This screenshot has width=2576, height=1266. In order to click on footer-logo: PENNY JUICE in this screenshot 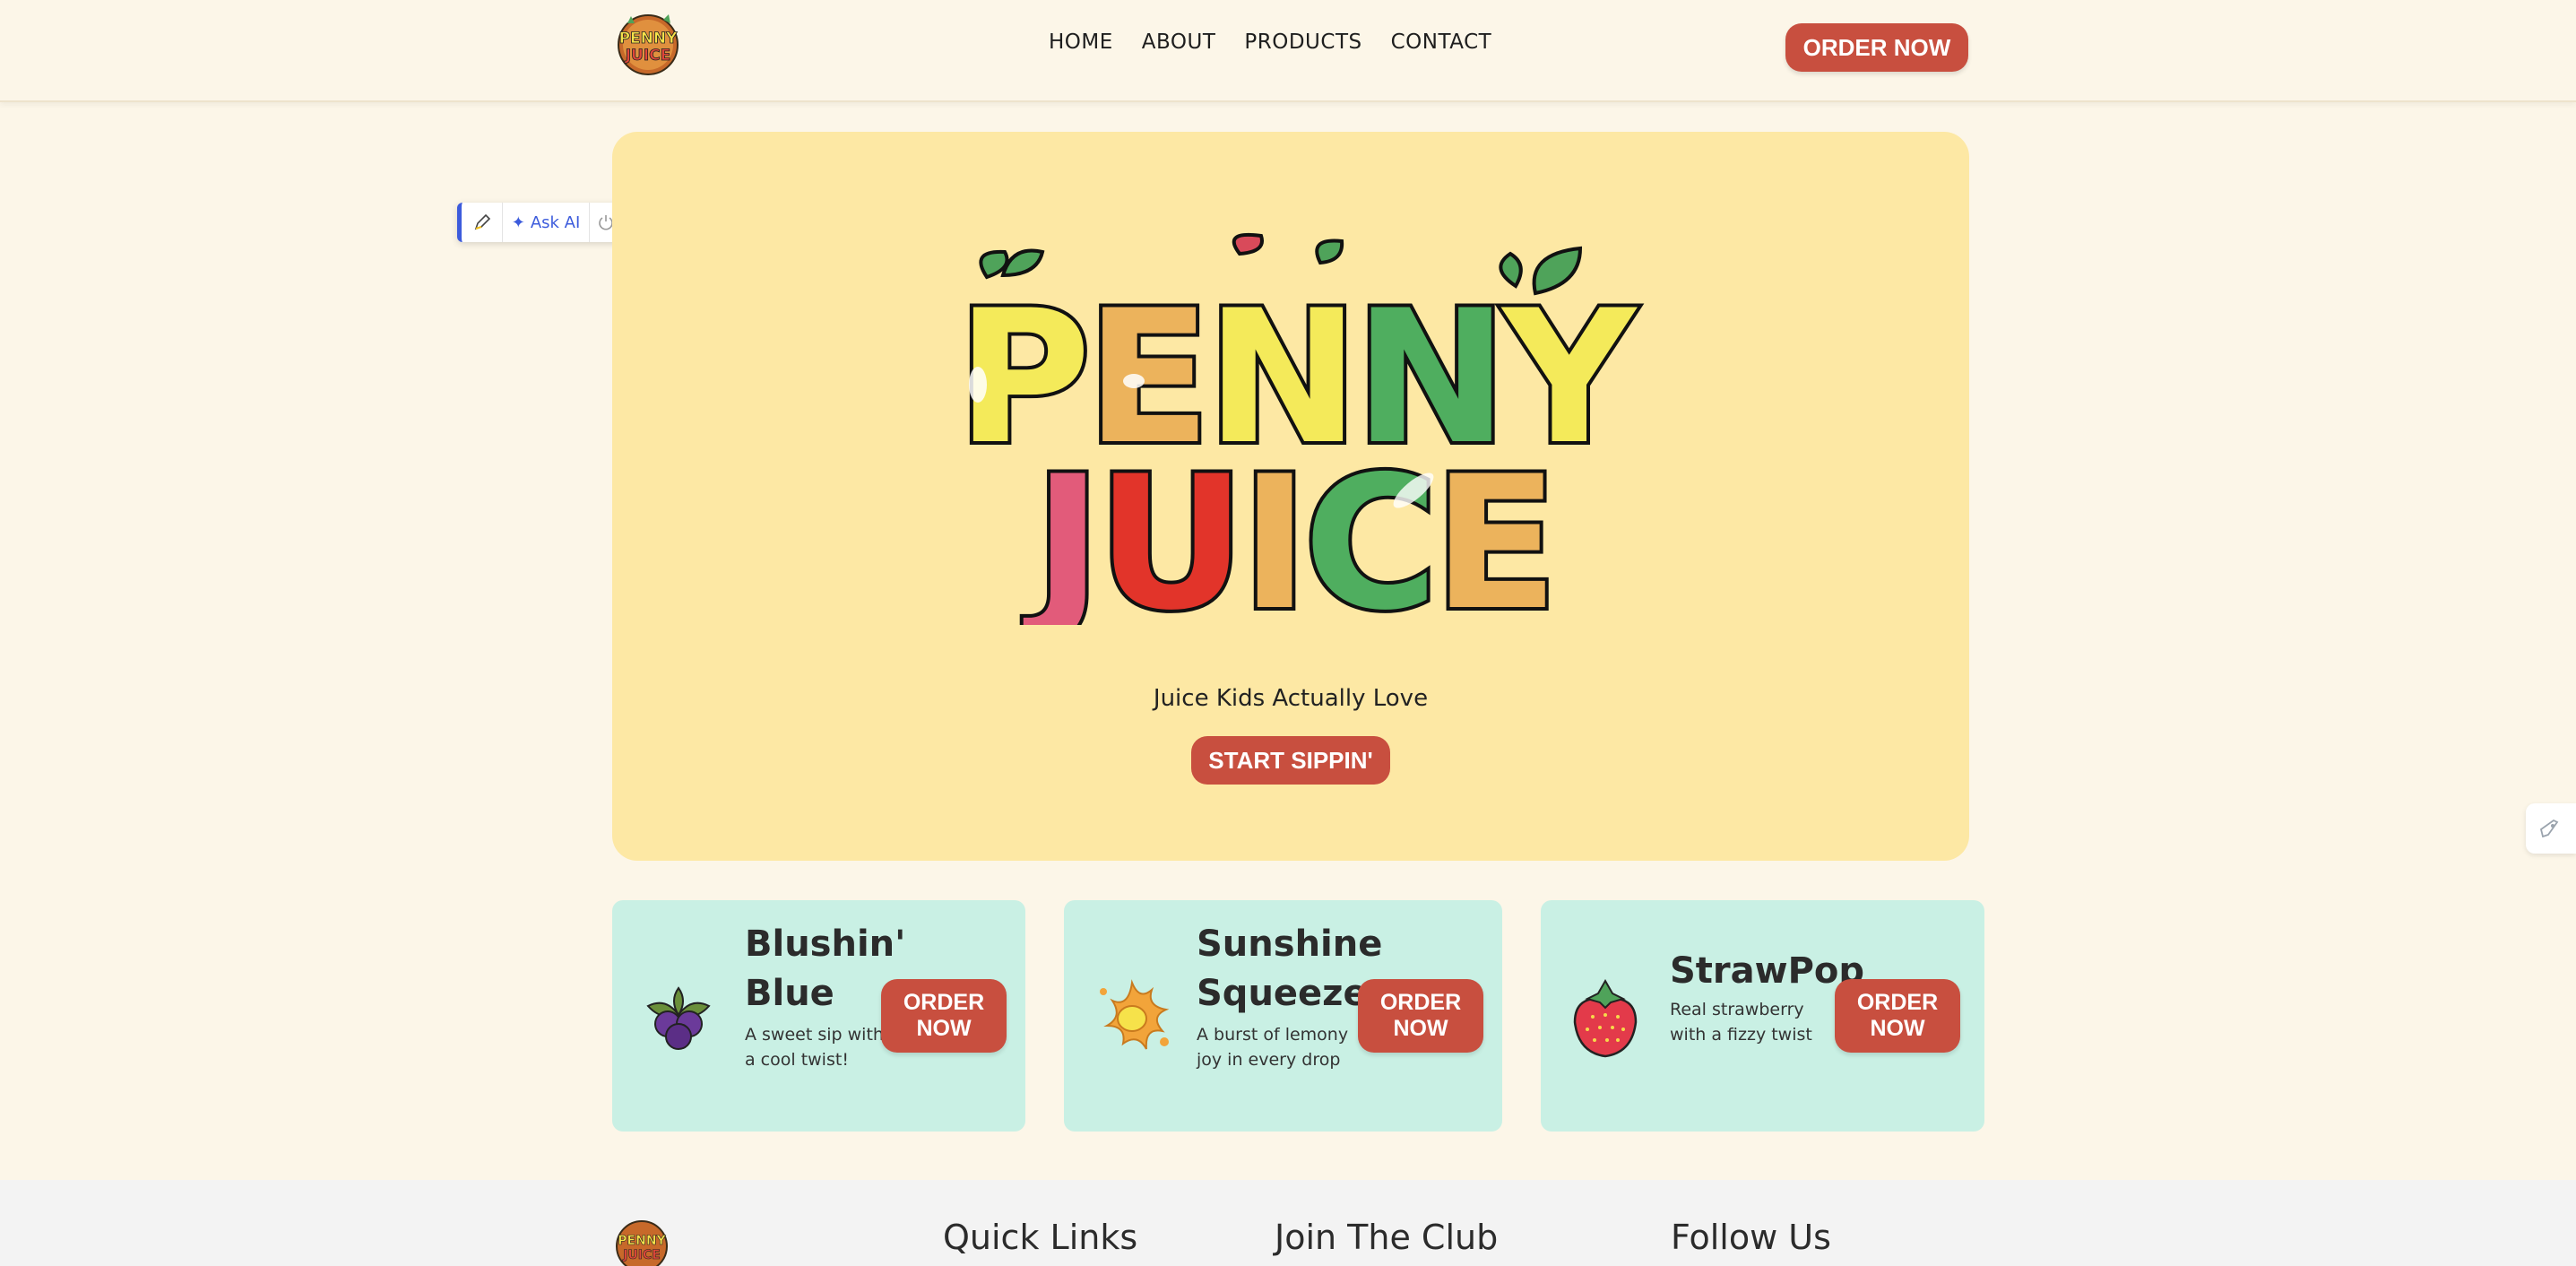, I will do `click(641, 1242)`.